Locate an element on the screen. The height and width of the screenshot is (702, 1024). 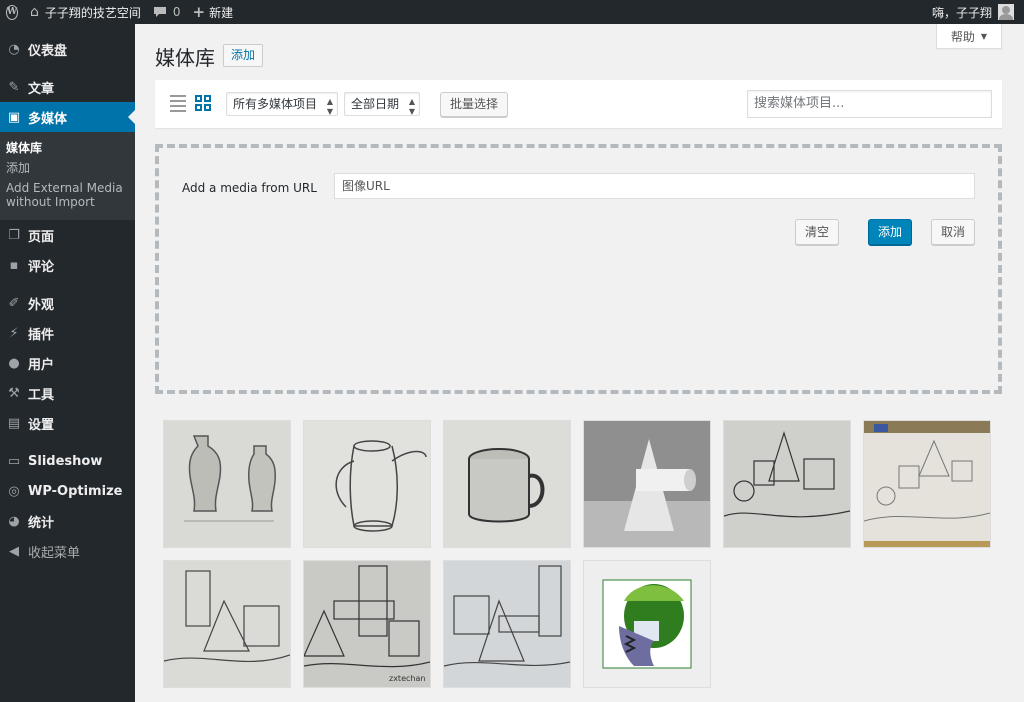
sidebar-item-label: 用户 is located at coordinates (41, 365).